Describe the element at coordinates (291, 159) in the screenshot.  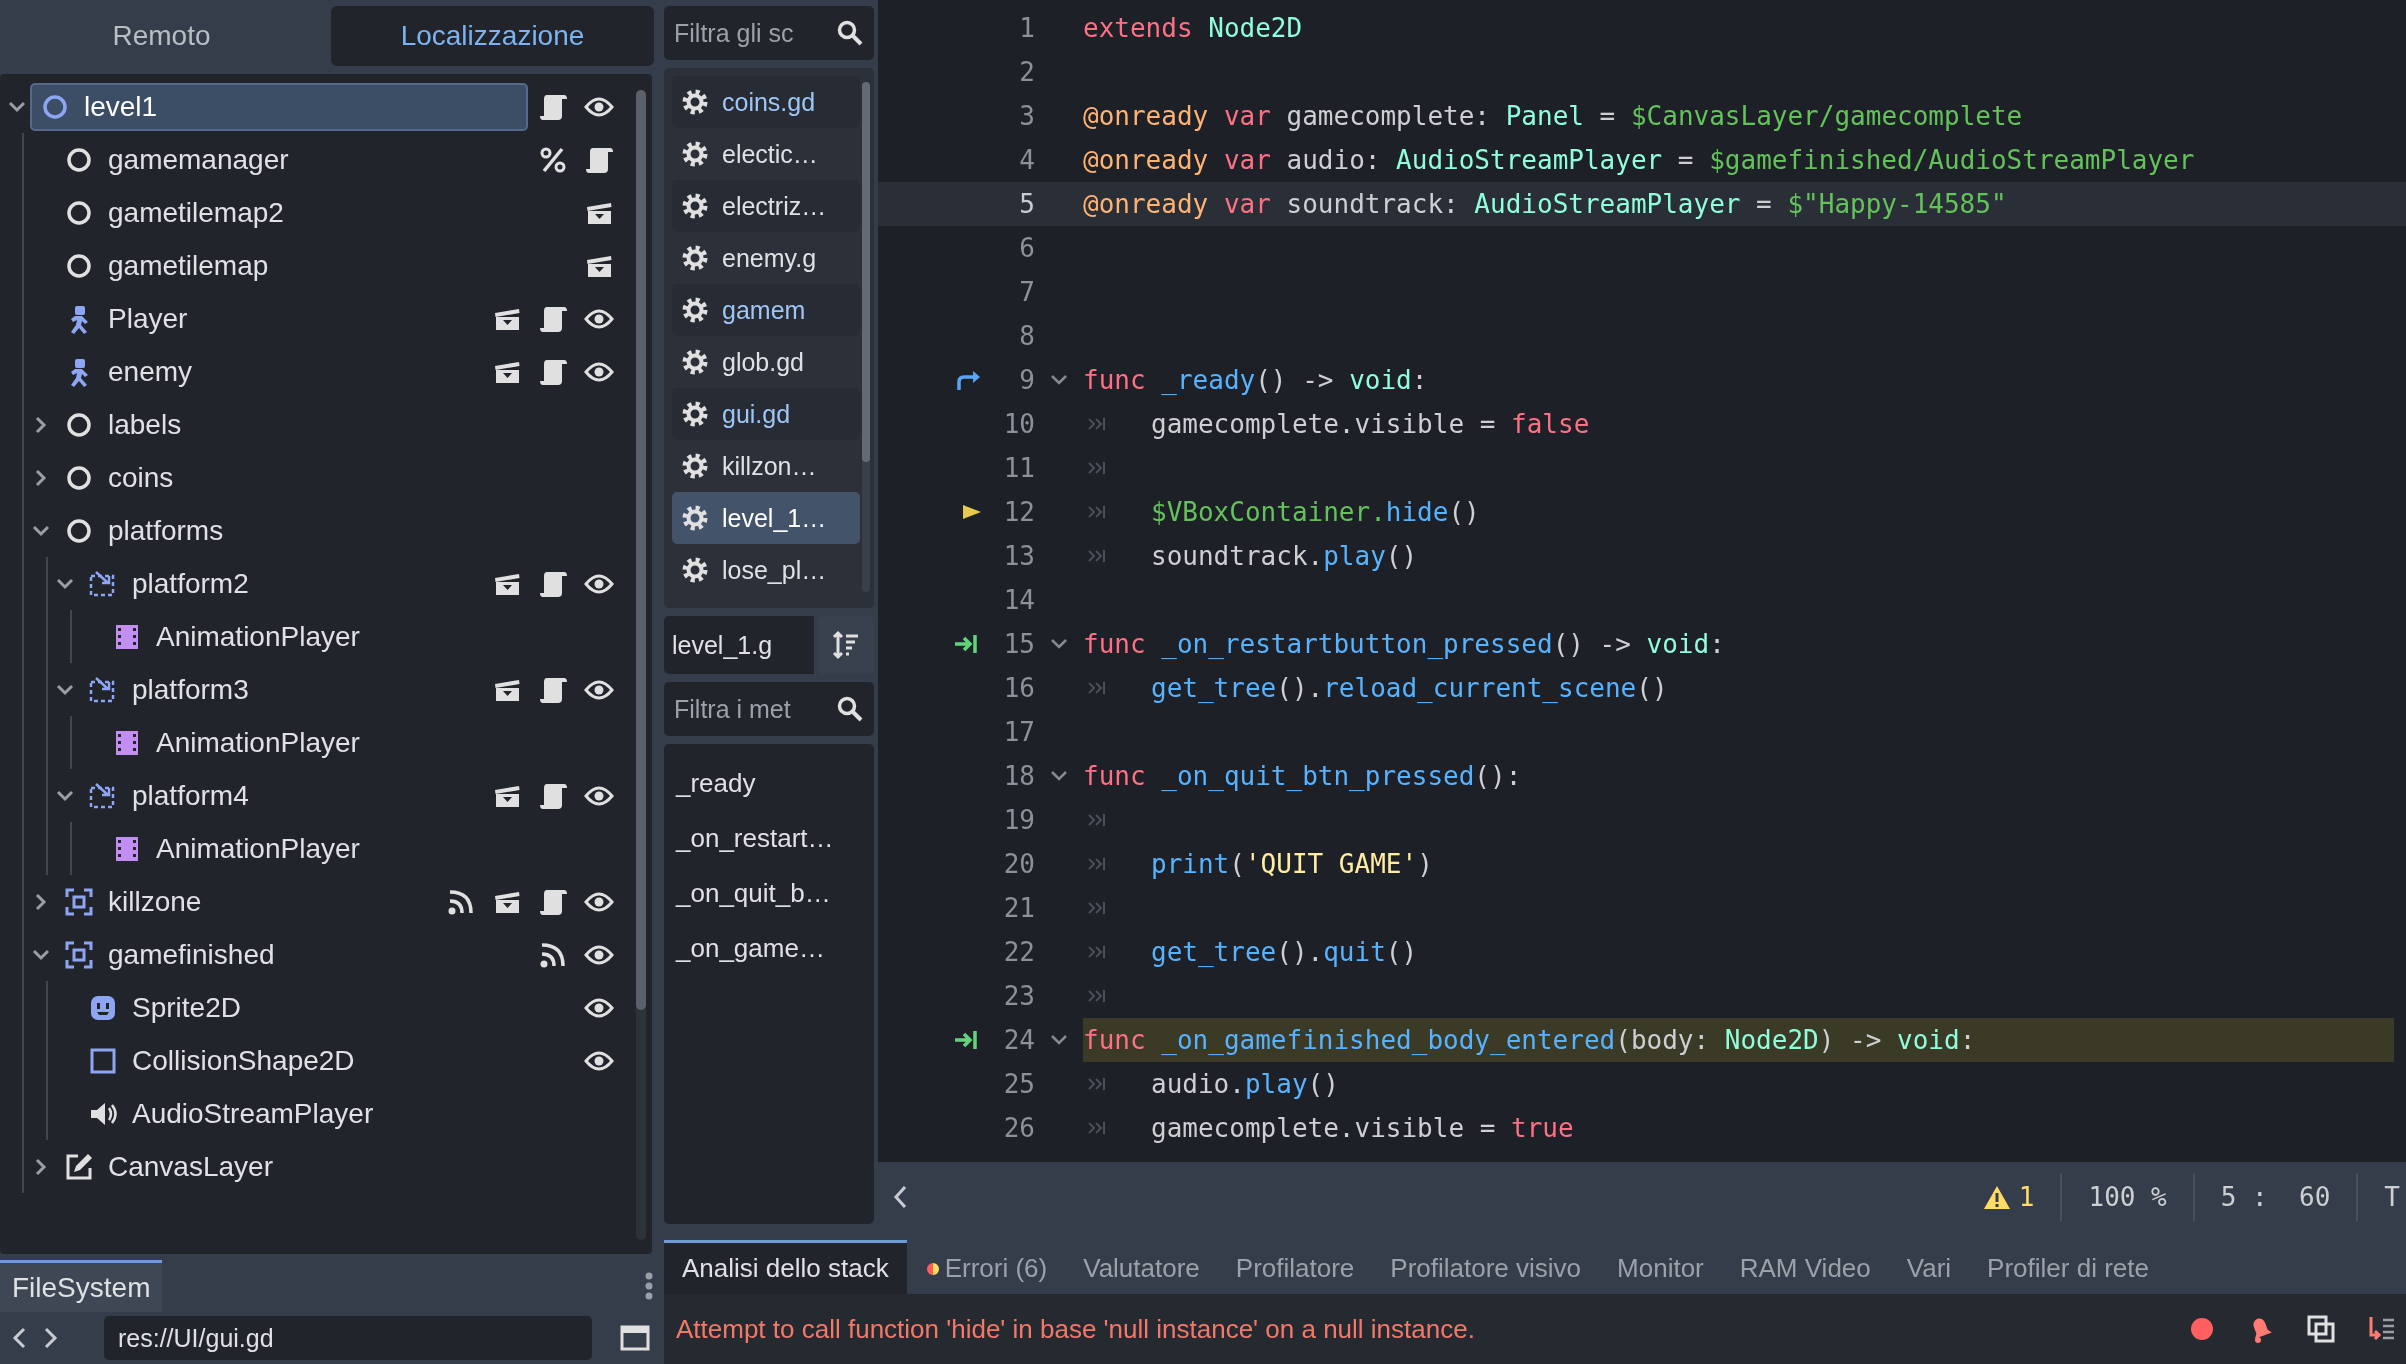
I see `tree-item: gamemanager` at that location.